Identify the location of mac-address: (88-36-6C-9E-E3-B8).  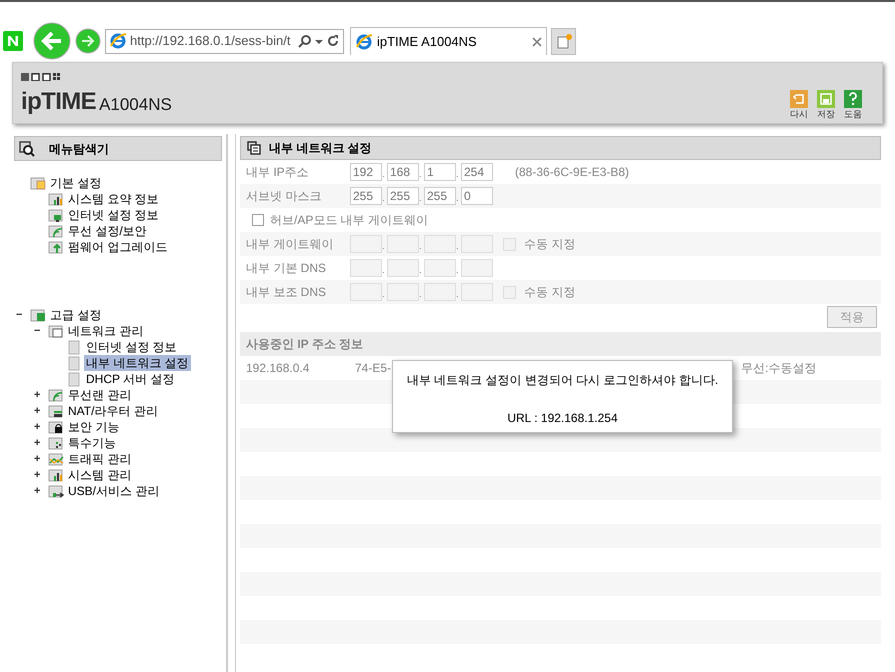
(572, 172).